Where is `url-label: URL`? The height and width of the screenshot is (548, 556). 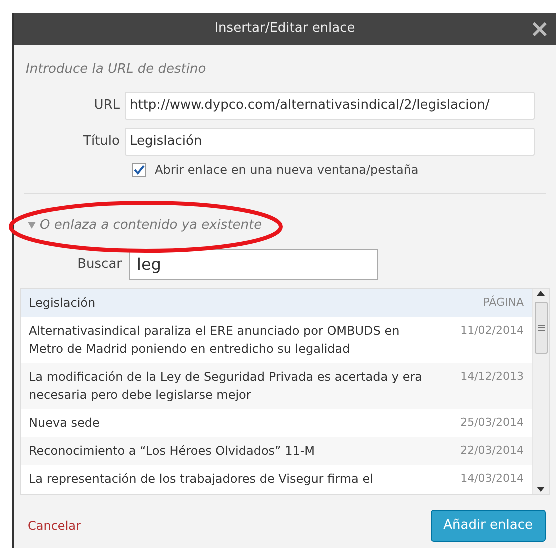 url-label: URL is located at coordinates (106, 105).